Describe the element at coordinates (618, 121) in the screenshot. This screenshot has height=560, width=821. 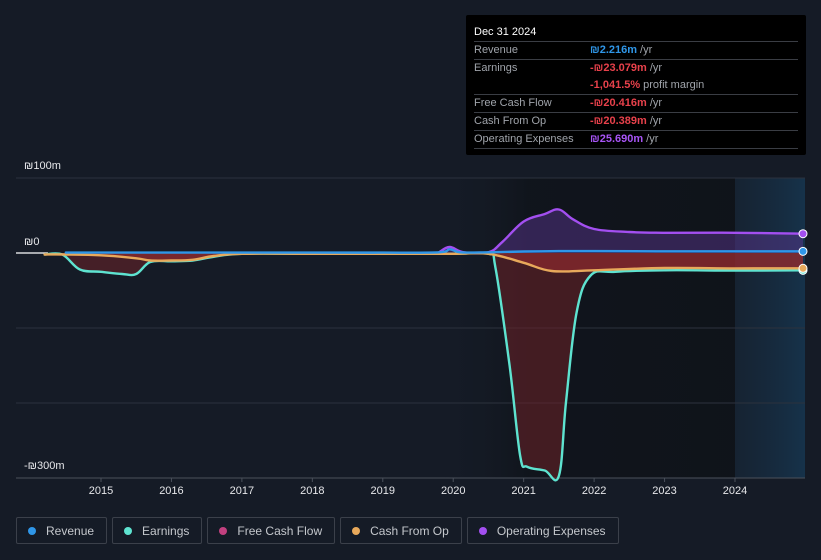
I see `tooltip-row-value: -₪20.389m` at that location.